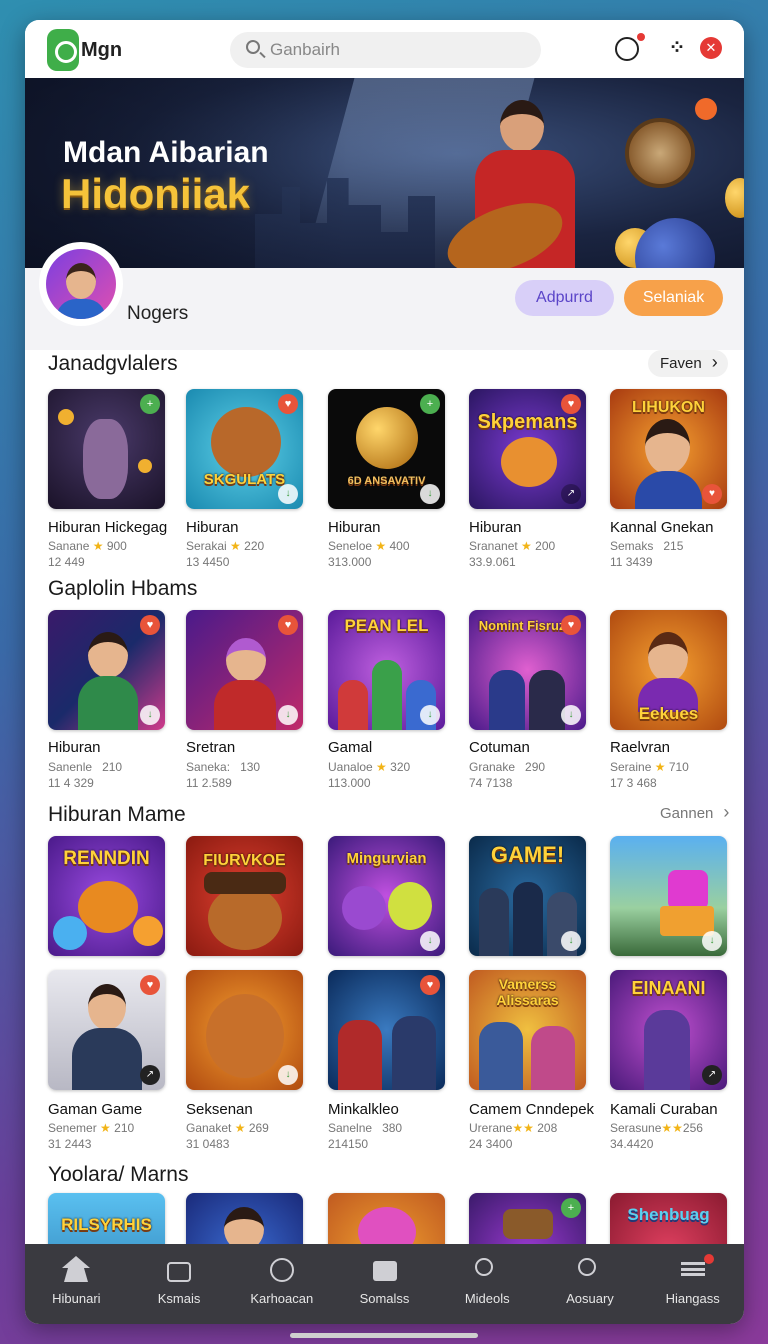 This screenshot has width=768, height=1344. I want to click on game-tile: ♥ ↗, so click(106, 1030).